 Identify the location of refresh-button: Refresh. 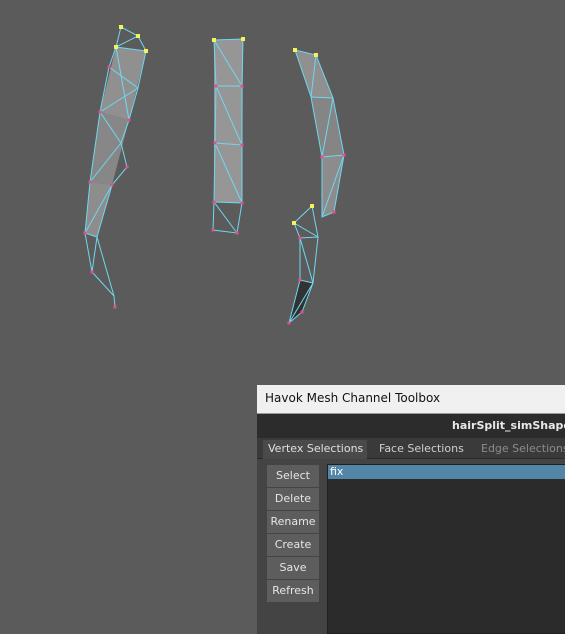
(293, 591).